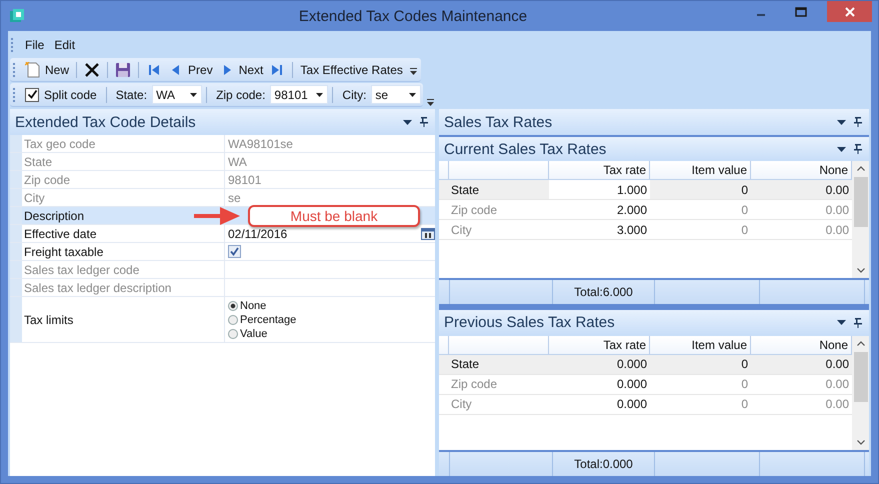 The width and height of the screenshot is (879, 484). Describe the element at coordinates (123, 70) in the screenshot. I see `save-icon` at that location.